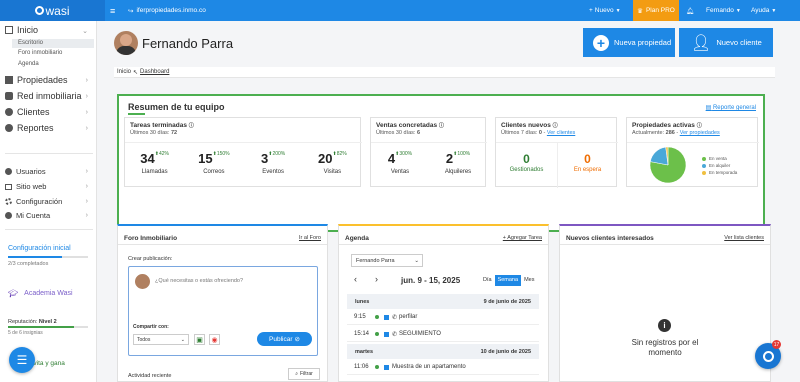 The height and width of the screenshot is (382, 800). Describe the element at coordinates (355, 279) in the screenshot. I see `prev-arrow-icon: ‹` at that location.